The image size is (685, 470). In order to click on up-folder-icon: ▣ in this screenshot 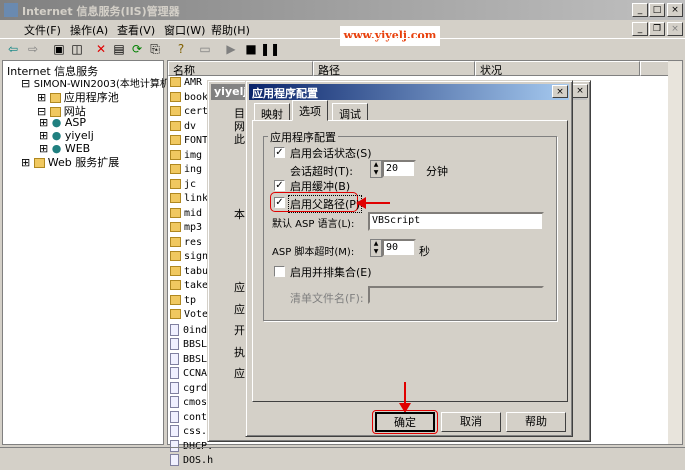, I will do `click(59, 49)`.